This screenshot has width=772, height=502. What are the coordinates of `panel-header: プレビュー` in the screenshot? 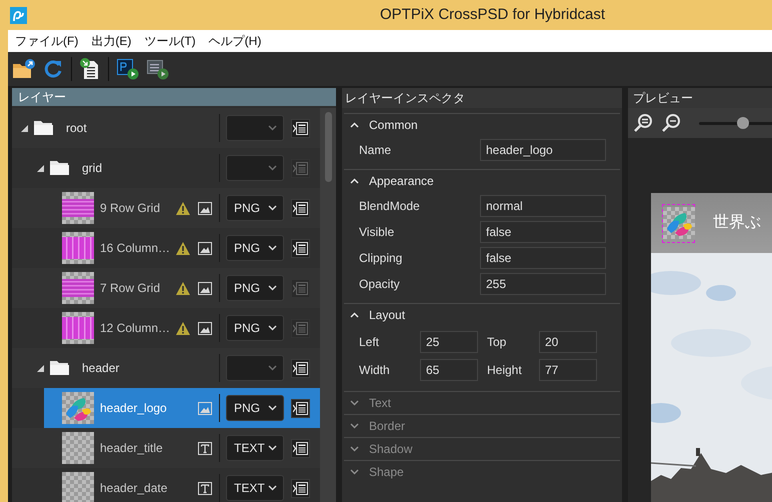 It's located at (700, 98).